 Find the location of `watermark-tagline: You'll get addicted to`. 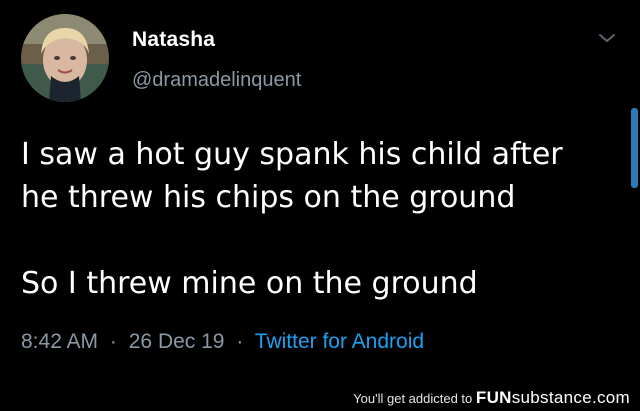

watermark-tagline: You'll get addicted to is located at coordinates (413, 398).